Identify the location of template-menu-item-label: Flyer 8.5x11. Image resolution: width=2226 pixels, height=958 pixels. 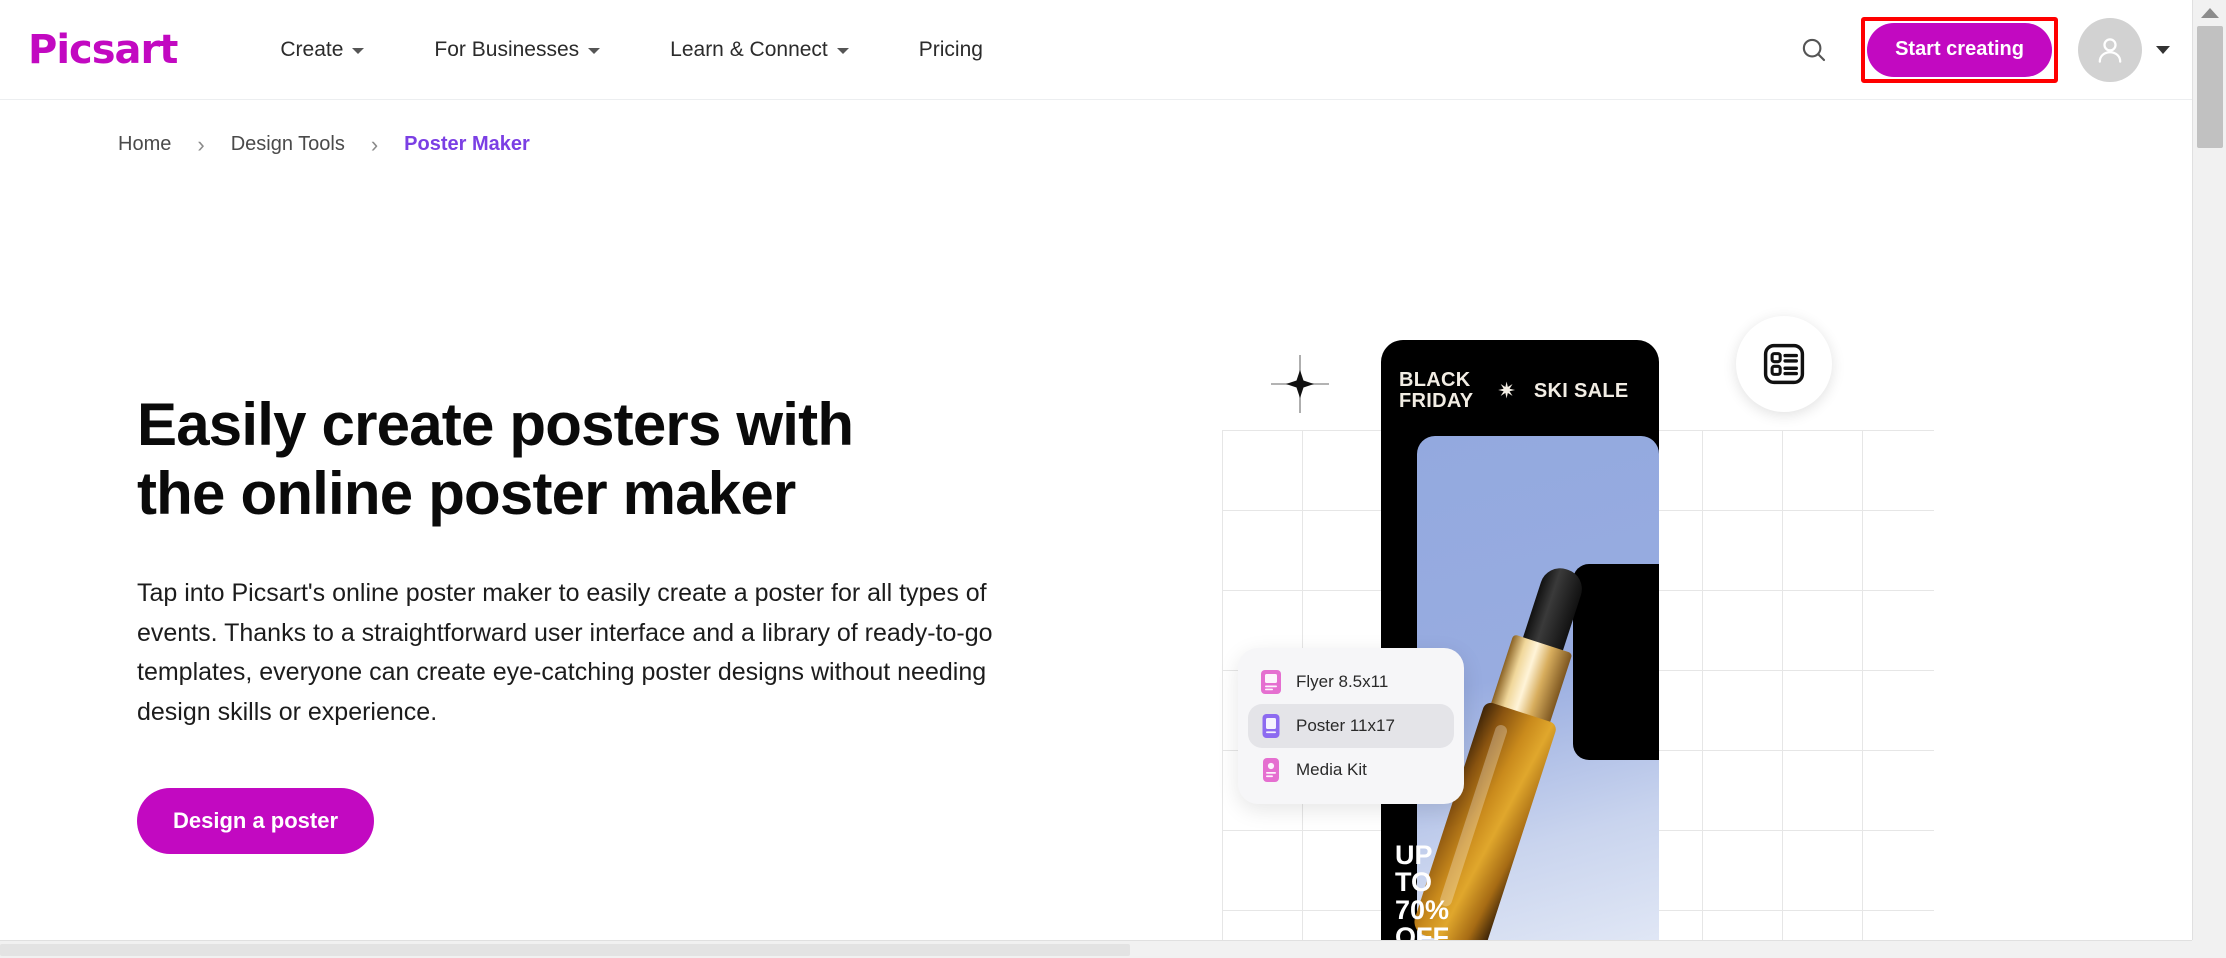
(1342, 681).